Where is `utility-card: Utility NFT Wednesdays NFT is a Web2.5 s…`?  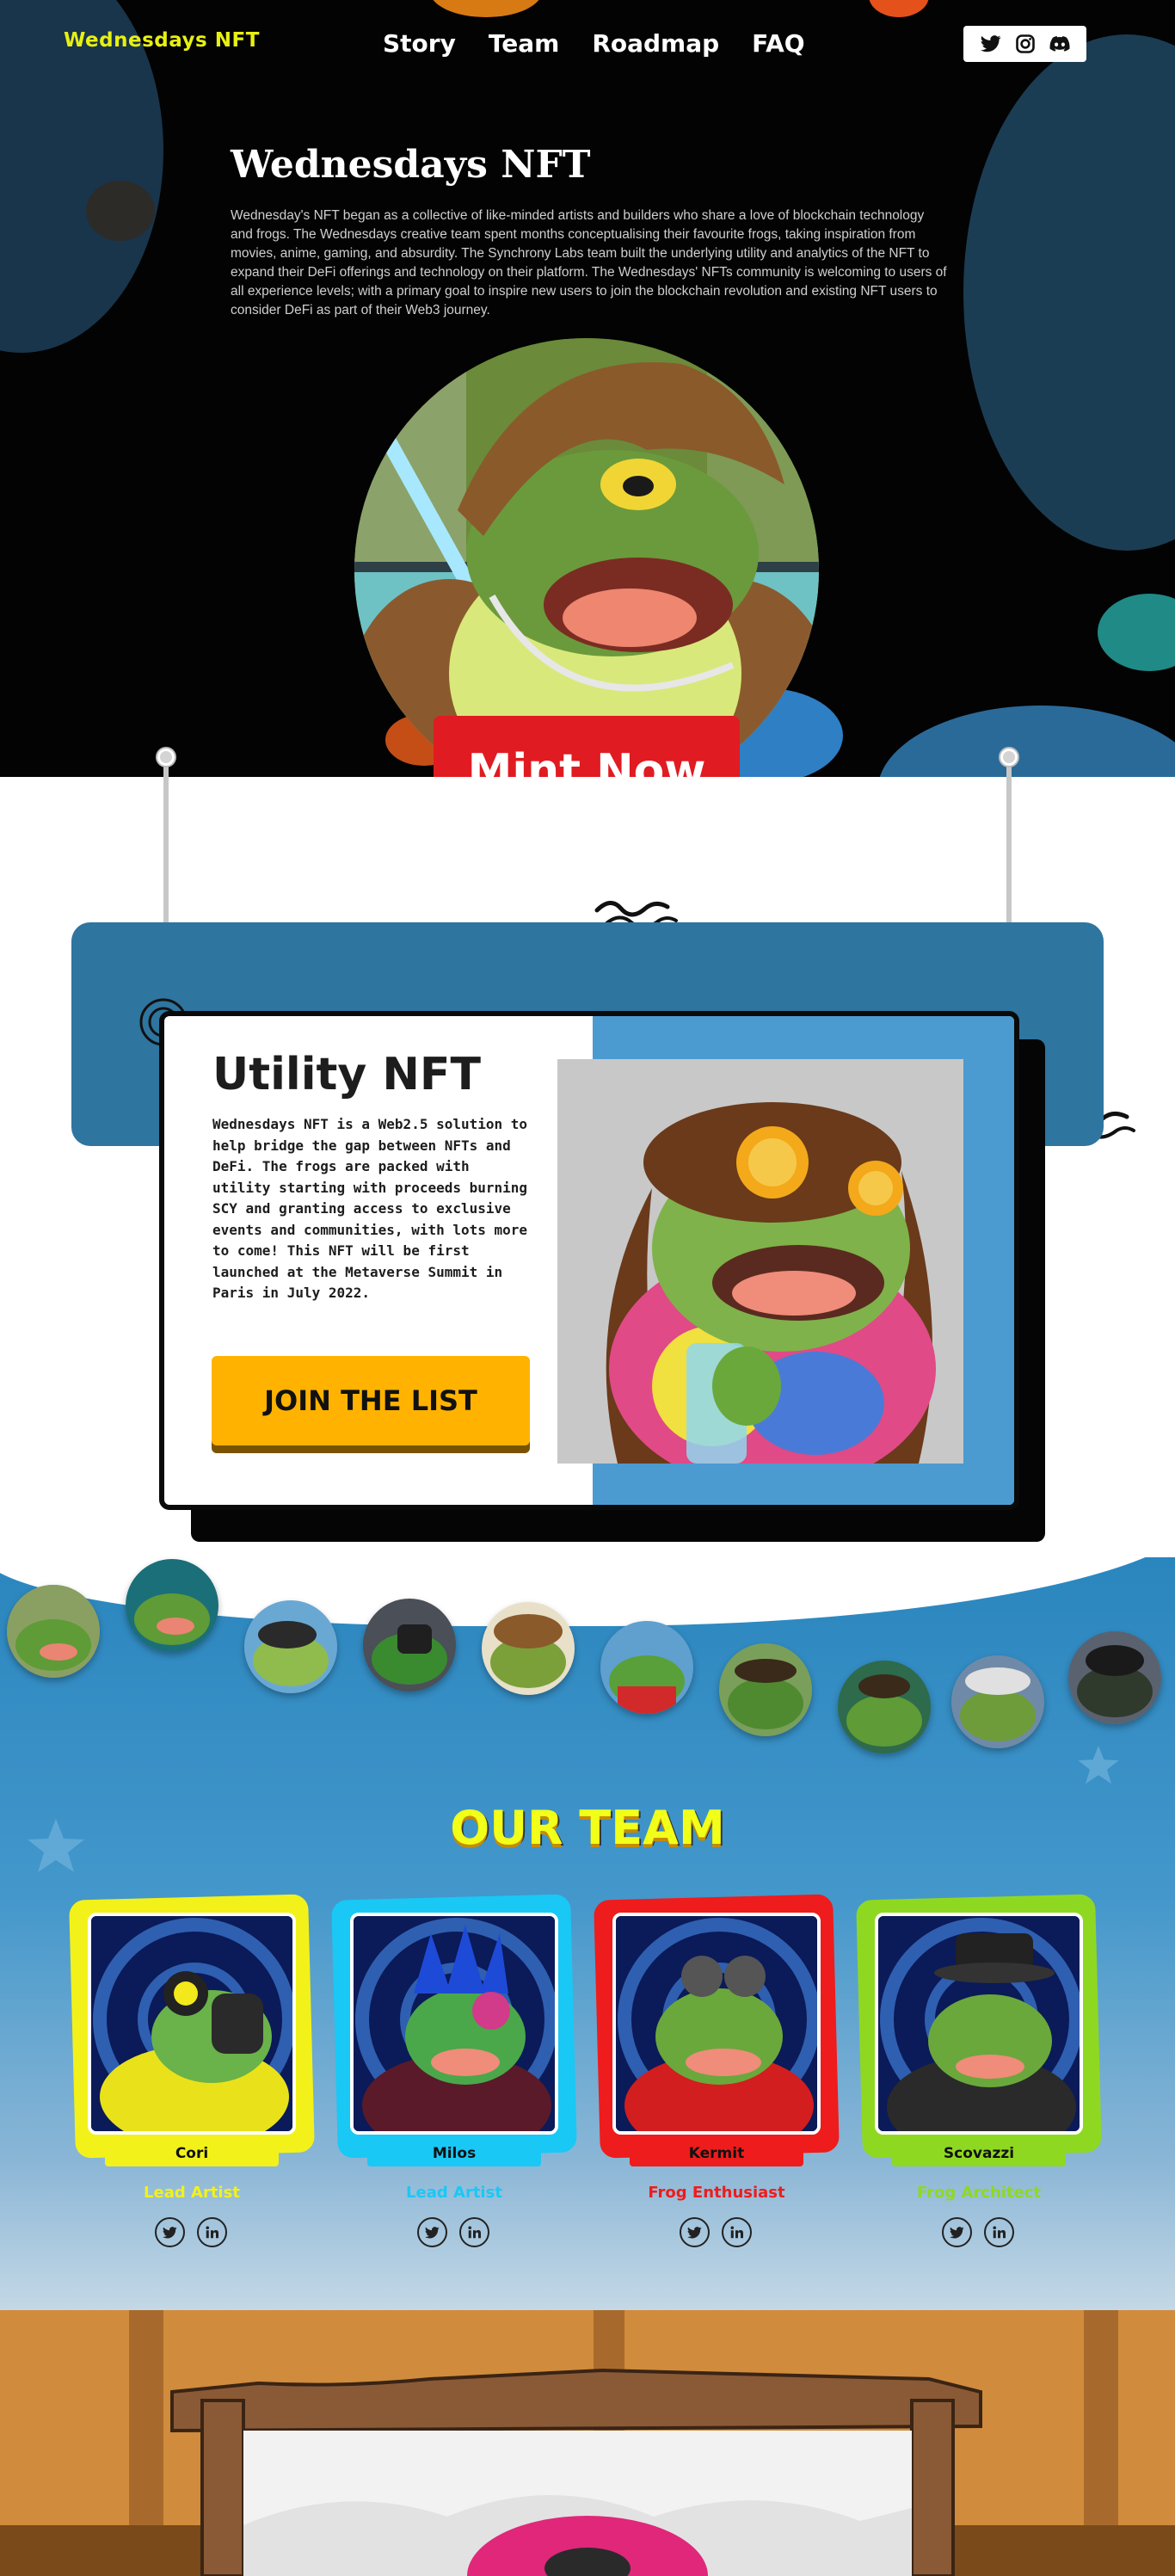
utility-card: Utility NFT Wednesdays NFT is a Web2.5 s… is located at coordinates (589, 1261).